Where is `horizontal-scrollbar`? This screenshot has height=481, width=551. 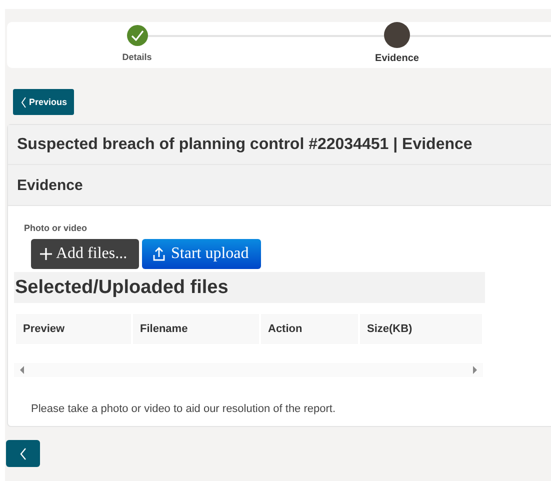 horizontal-scrollbar is located at coordinates (248, 370).